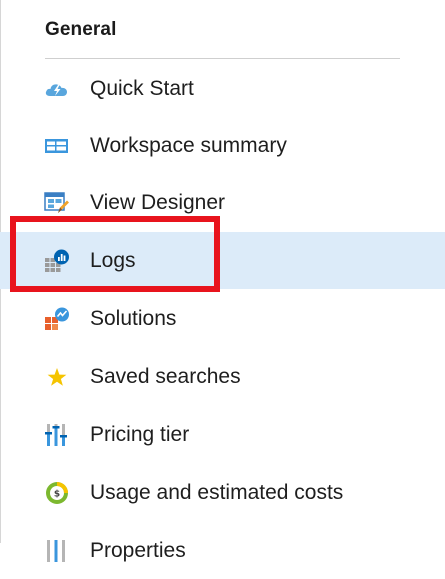  I want to click on view-designer-icon, so click(57, 203).